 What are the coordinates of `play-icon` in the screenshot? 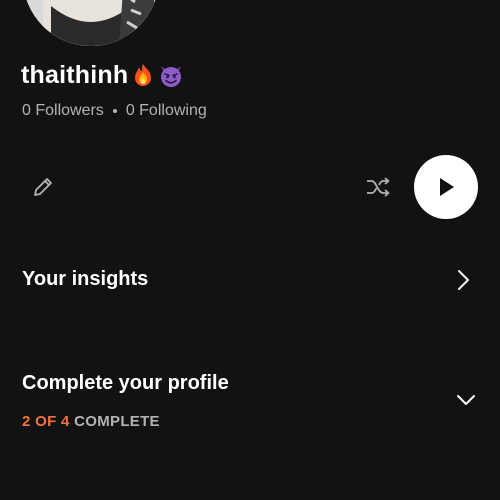 It's located at (447, 187).